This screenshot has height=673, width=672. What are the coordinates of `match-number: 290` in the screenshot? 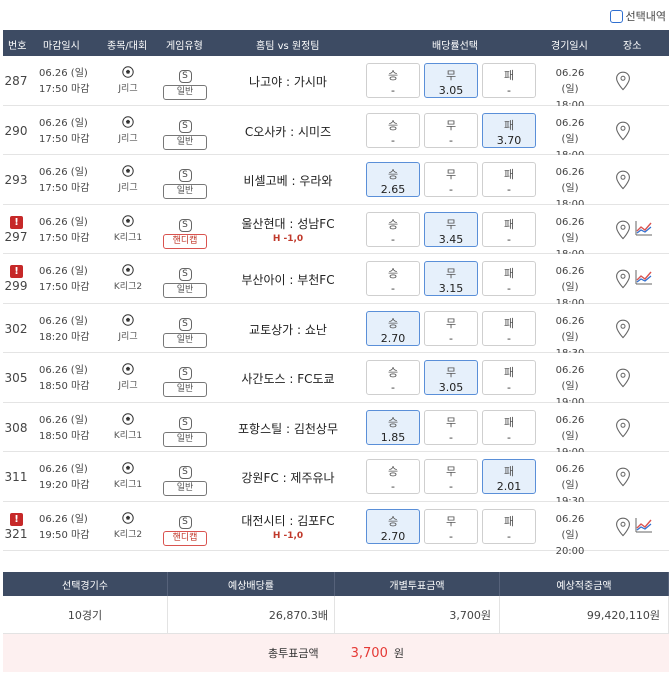 It's located at (16, 130).